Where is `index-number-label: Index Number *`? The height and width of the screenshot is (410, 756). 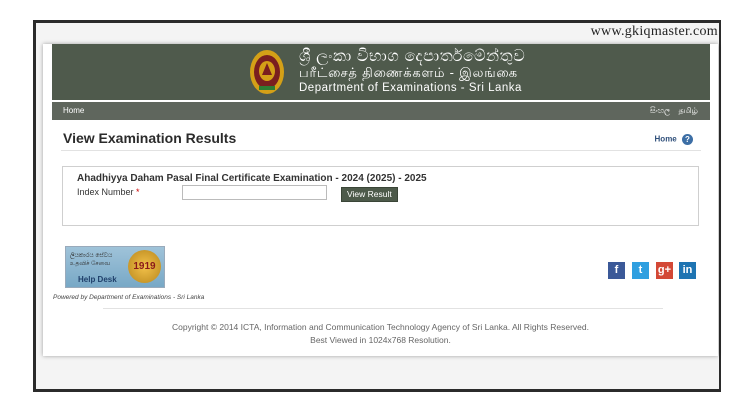 index-number-label: Index Number * is located at coordinates (108, 192).